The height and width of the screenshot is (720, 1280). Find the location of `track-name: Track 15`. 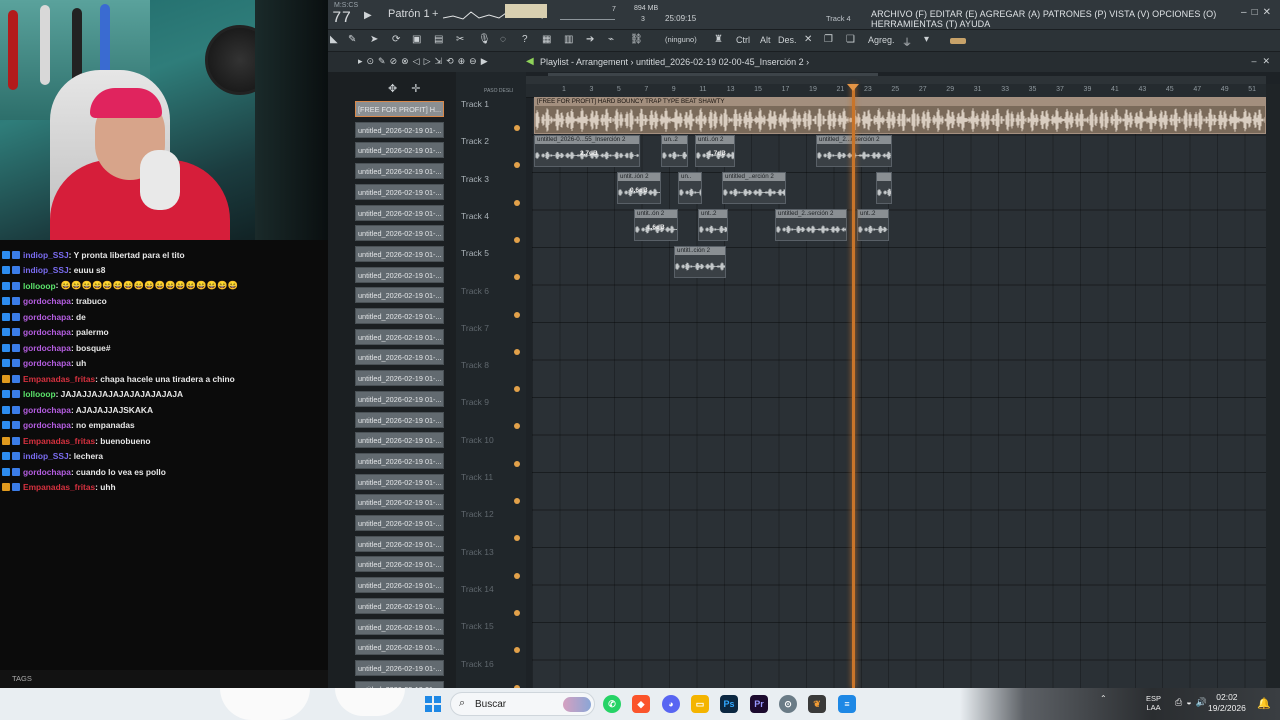

track-name: Track 15 is located at coordinates (477, 626).